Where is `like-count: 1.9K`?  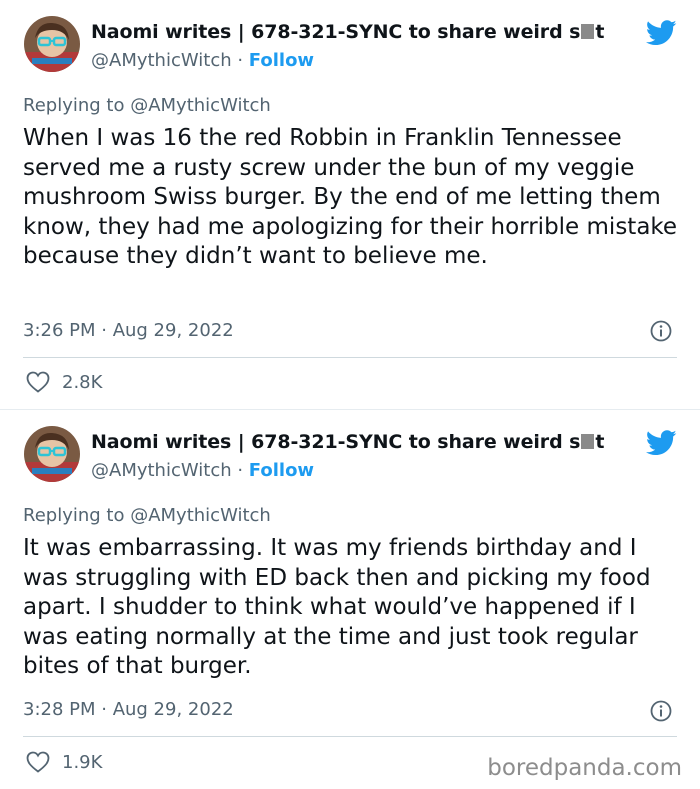
like-count: 1.9K is located at coordinates (82, 762).